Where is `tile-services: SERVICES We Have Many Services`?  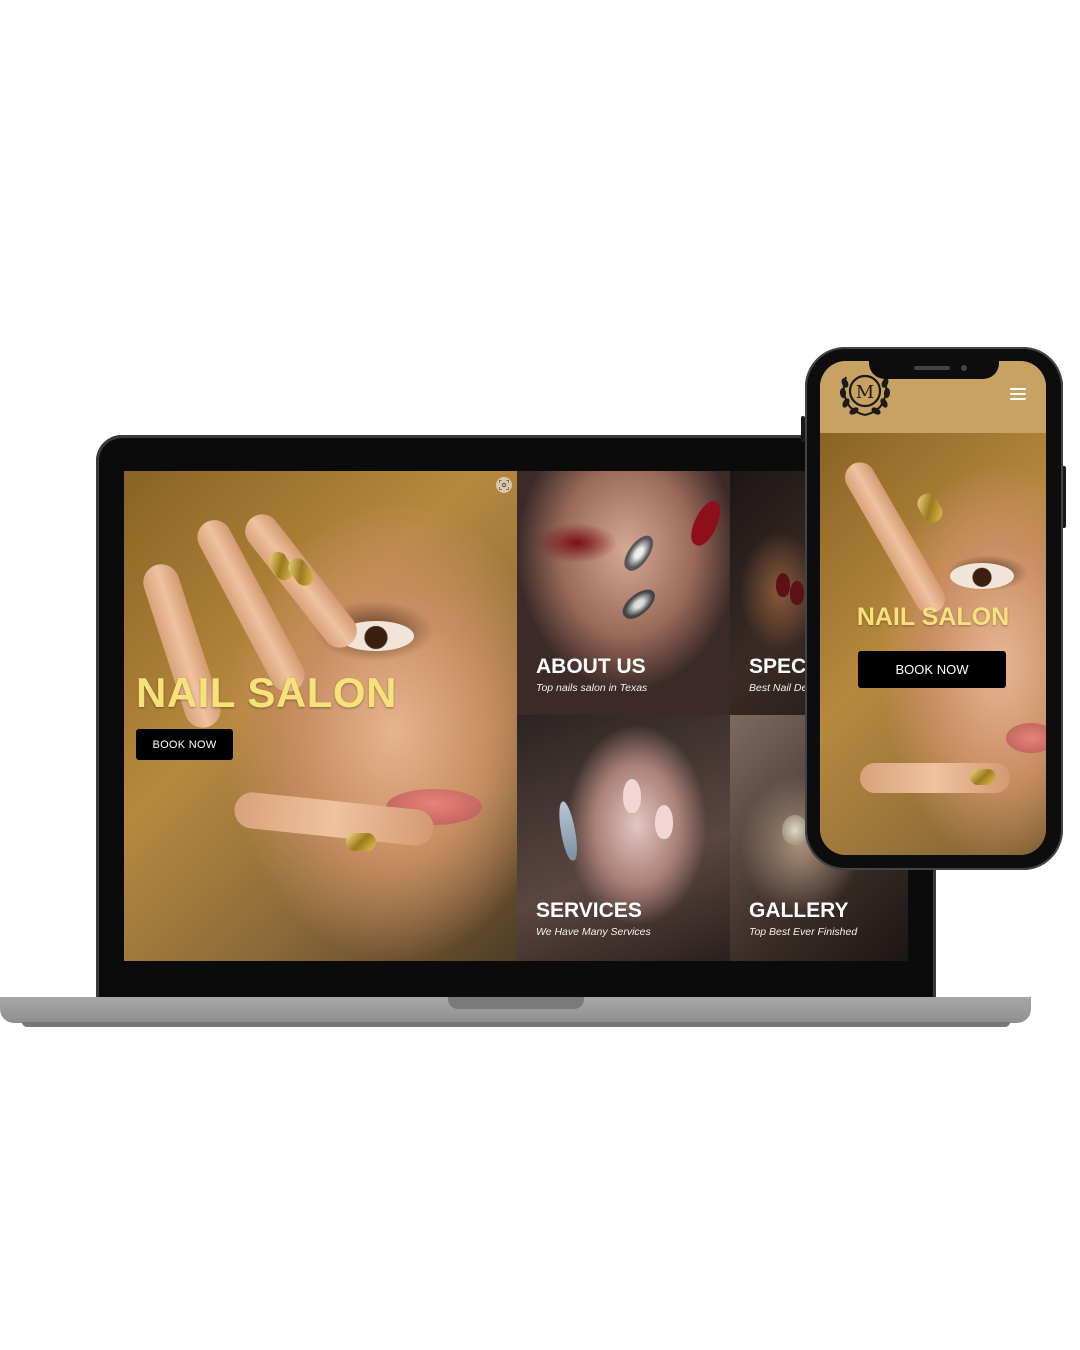 tile-services: SERVICES We Have Many Services is located at coordinates (623, 838).